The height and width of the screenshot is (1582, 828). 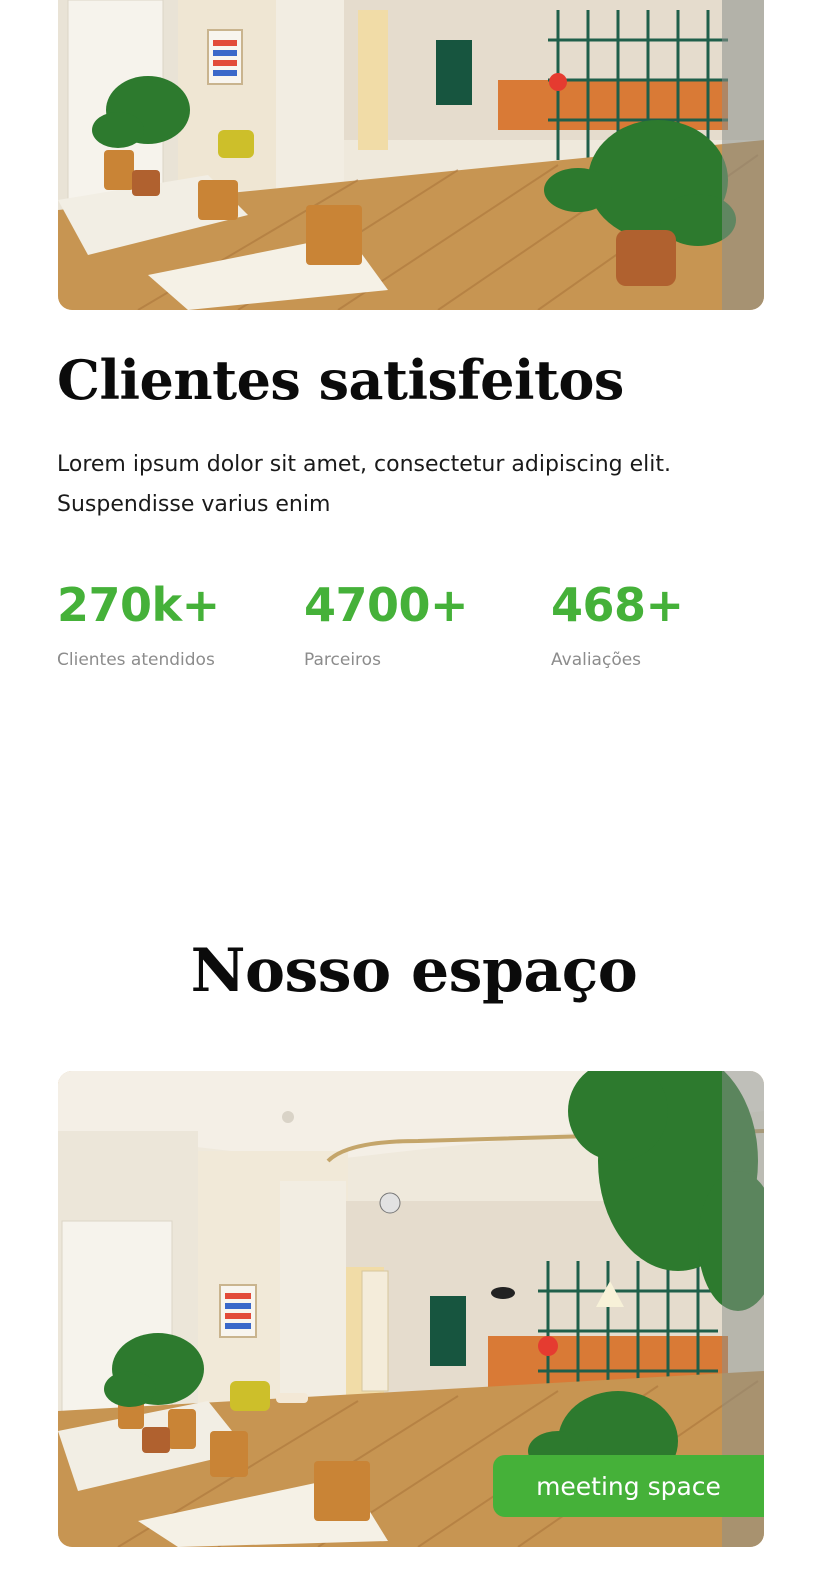 I want to click on stat-clients: 270k+ Clientes atendidos, so click(x=172, y=622).